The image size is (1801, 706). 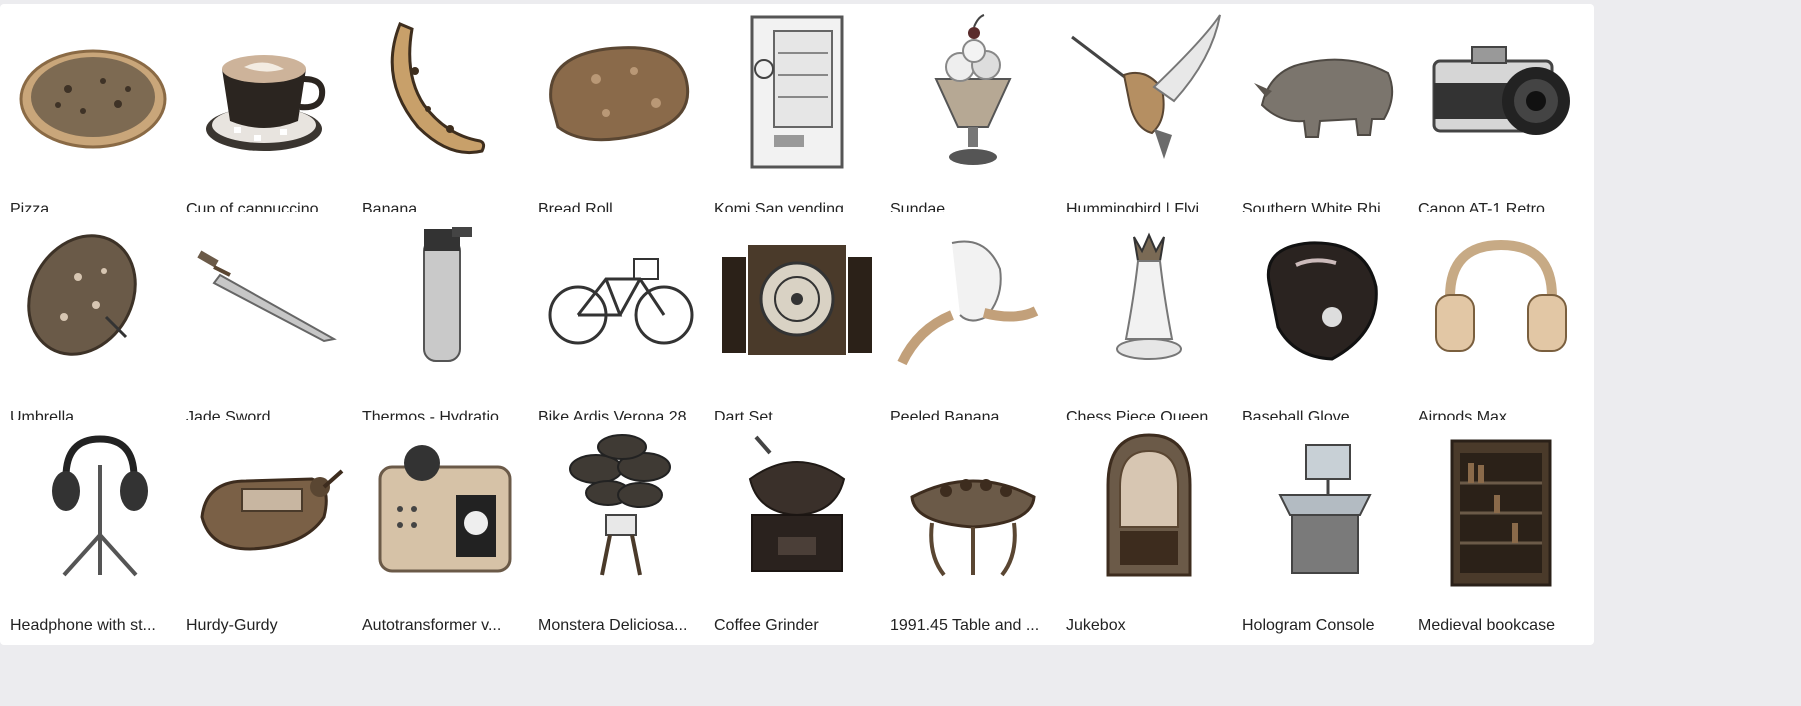 I want to click on model-card: Baseball Glove, so click(x=1325, y=324).